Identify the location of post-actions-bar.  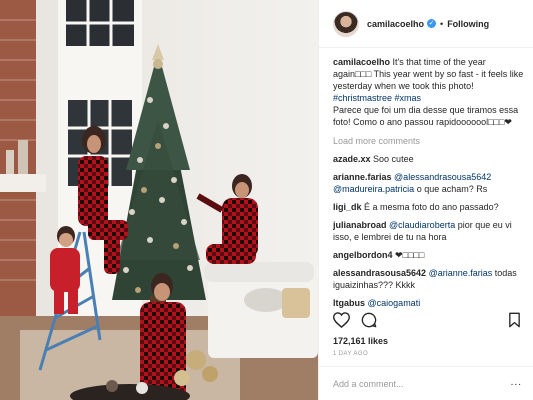
(426, 321).